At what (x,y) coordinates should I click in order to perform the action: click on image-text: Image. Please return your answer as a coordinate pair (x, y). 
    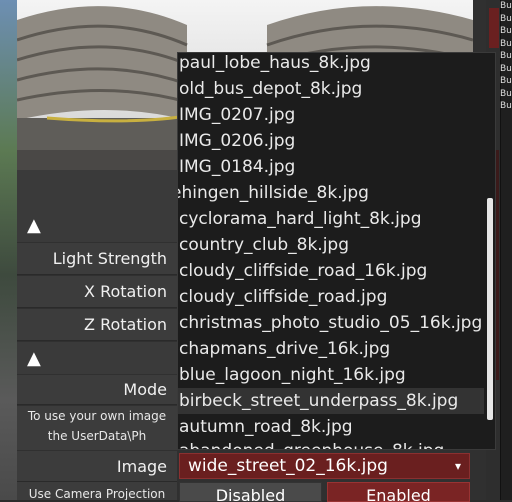
    Looking at the image, I should click on (141, 466).